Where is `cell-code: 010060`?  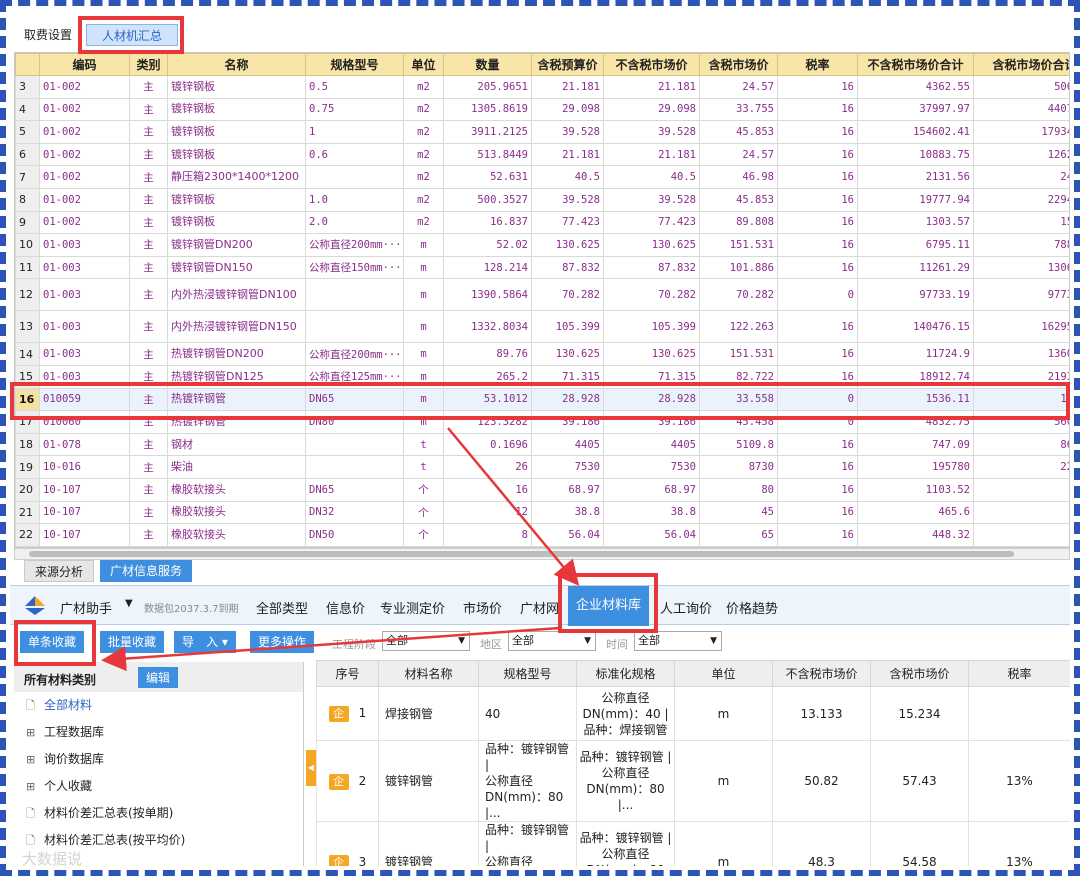
cell-code: 010060 is located at coordinates (84, 422).